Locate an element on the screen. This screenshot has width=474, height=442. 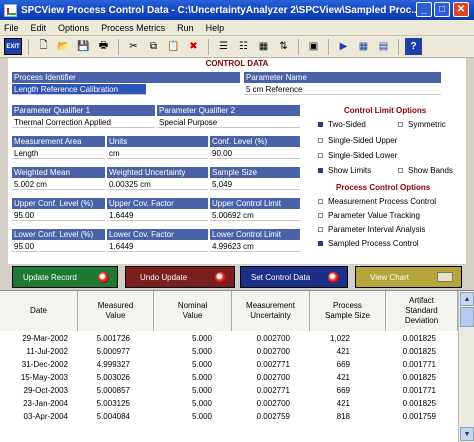
table-cell: 5.001726 is located at coordinates (100, 339).